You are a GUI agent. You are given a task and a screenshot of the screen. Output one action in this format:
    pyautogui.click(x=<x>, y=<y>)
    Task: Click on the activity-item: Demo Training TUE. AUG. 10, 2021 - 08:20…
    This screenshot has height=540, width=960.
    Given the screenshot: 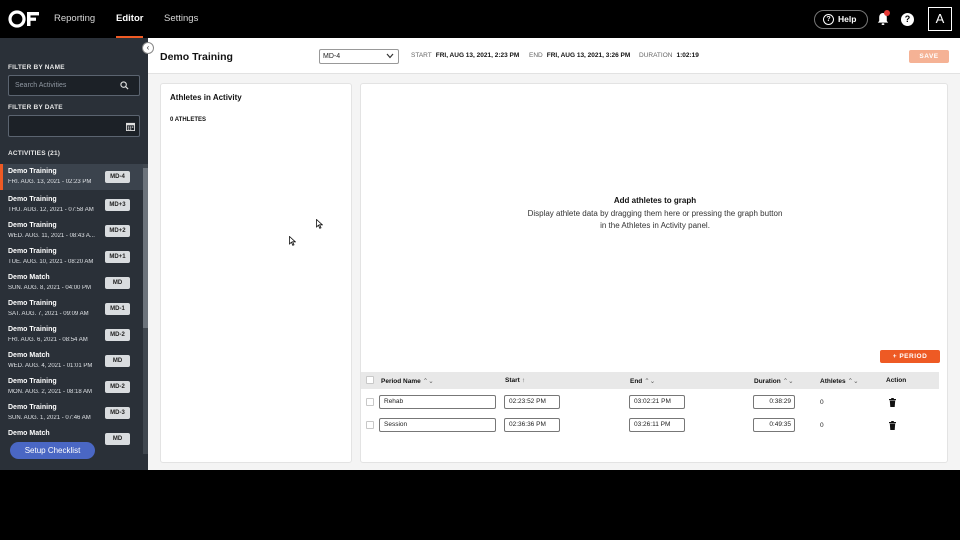 What is the action you would take?
    pyautogui.click(x=71, y=257)
    